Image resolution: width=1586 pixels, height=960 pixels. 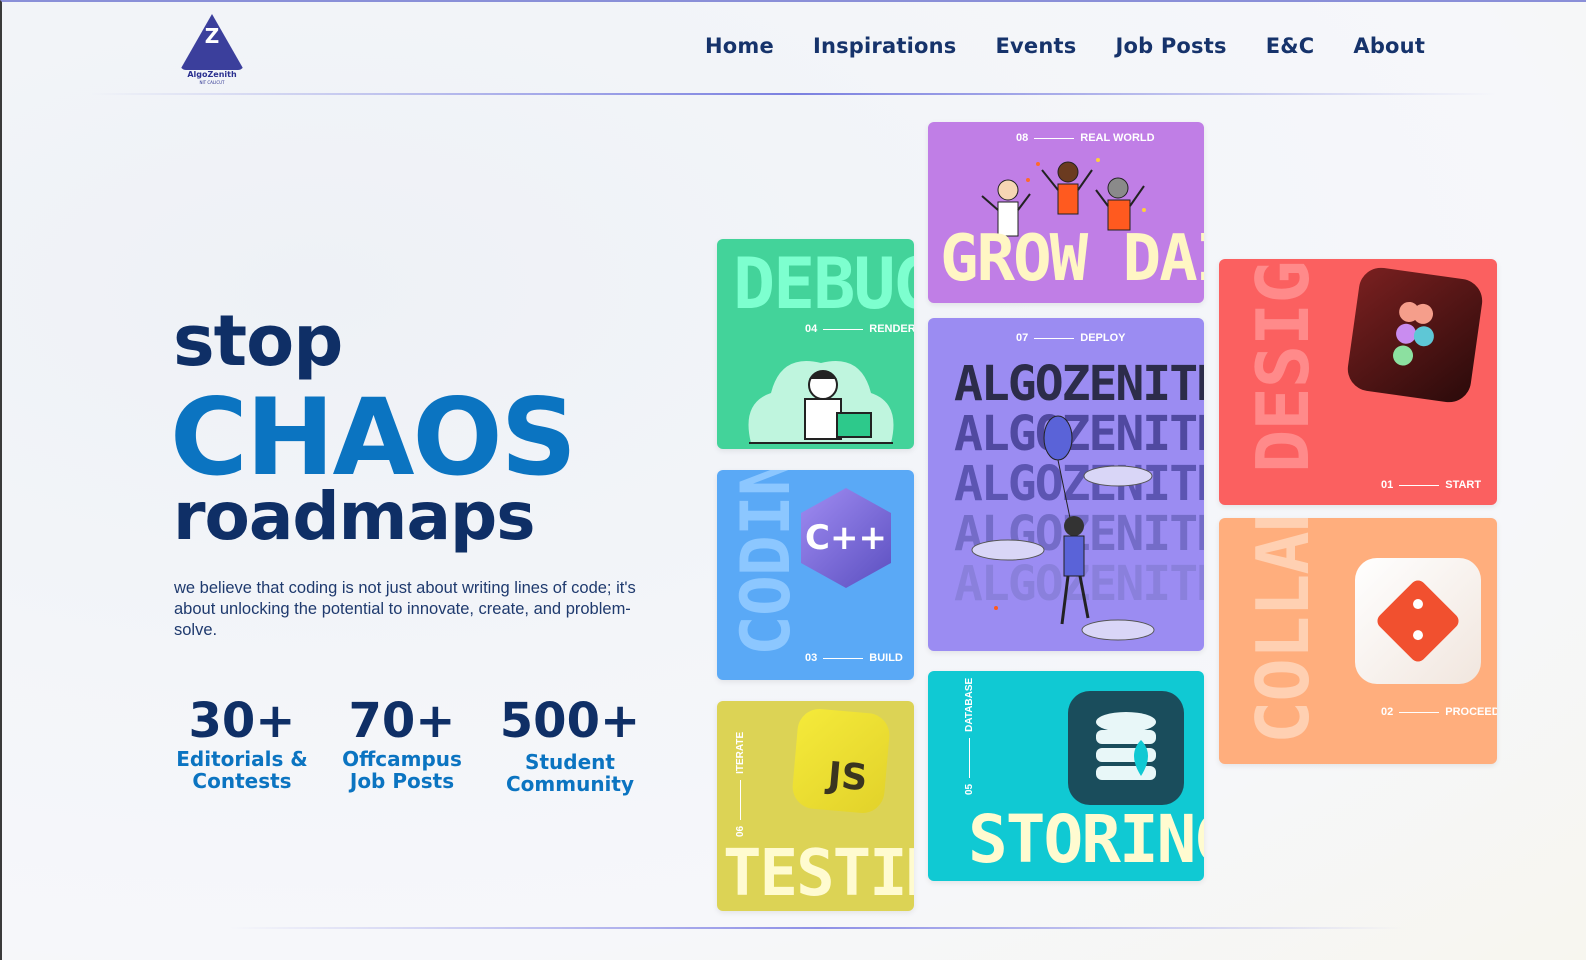 What do you see at coordinates (402, 721) in the screenshot?
I see `stat-value: 70+` at bounding box center [402, 721].